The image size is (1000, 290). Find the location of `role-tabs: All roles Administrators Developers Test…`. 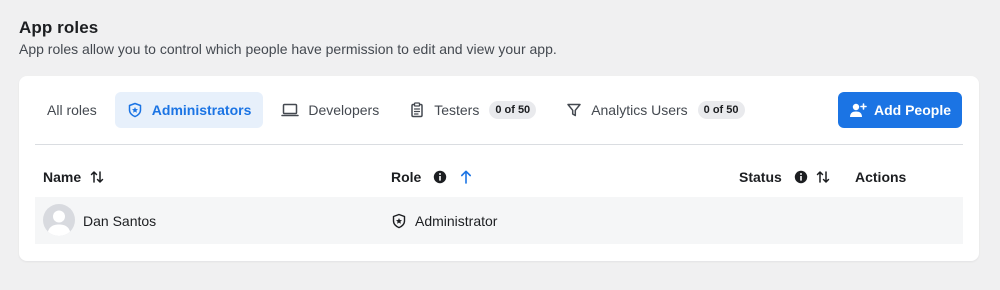

role-tabs: All roles Administrators Developers Test… is located at coordinates (399, 110).